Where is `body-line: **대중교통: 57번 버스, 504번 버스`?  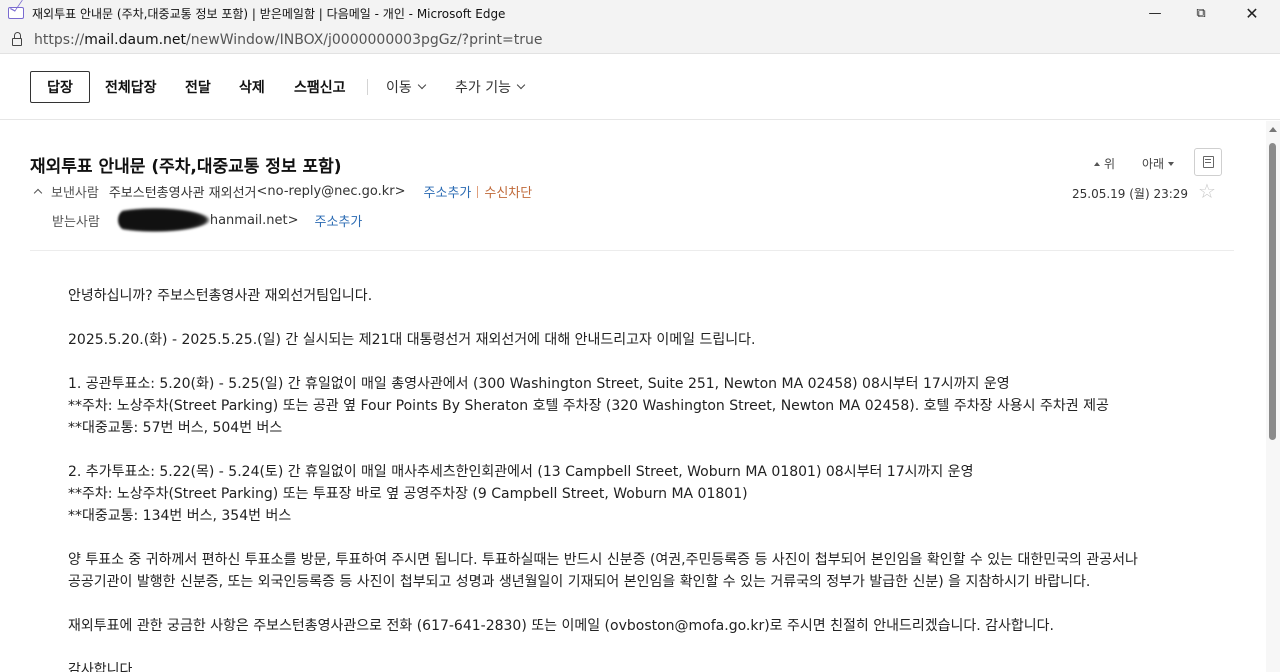 body-line: **대중교통: 57번 버스, 504번 버스 is located at coordinates (175, 428).